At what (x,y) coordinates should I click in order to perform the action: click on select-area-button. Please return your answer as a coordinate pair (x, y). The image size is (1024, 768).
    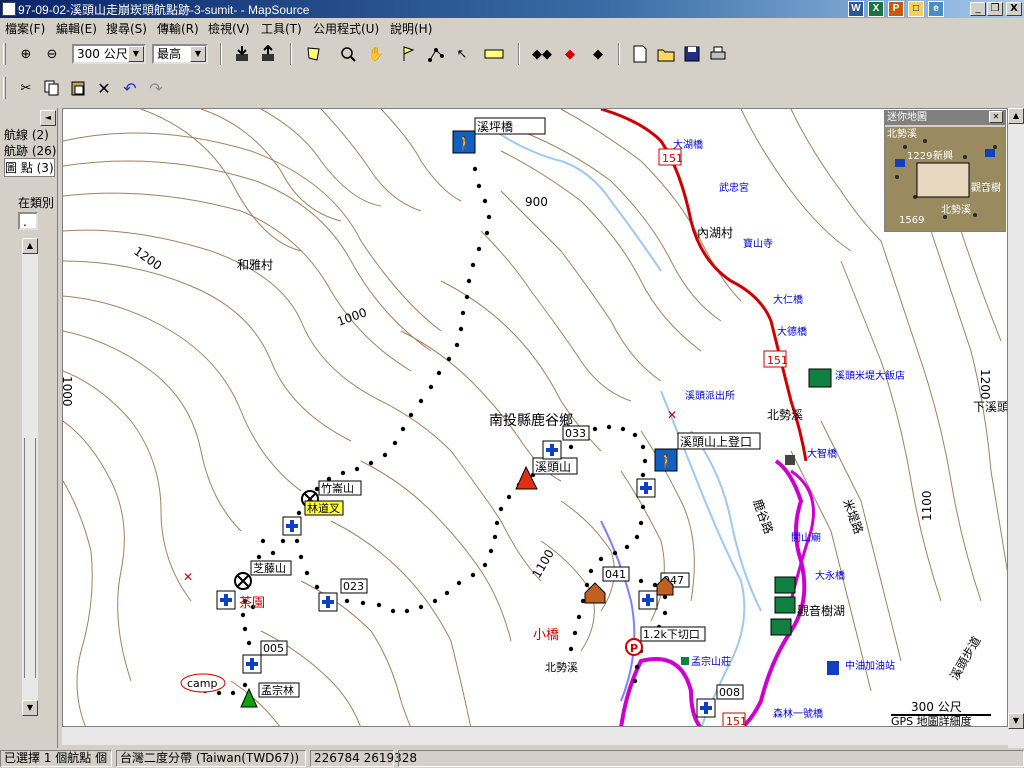
    Looking at the image, I should click on (314, 54).